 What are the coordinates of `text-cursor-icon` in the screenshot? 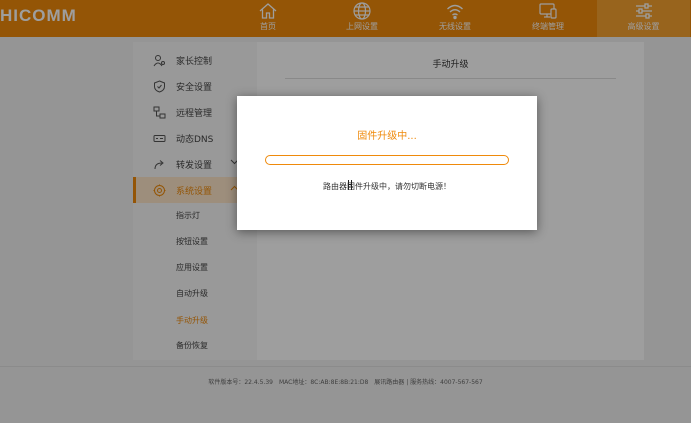 It's located at (350, 185).